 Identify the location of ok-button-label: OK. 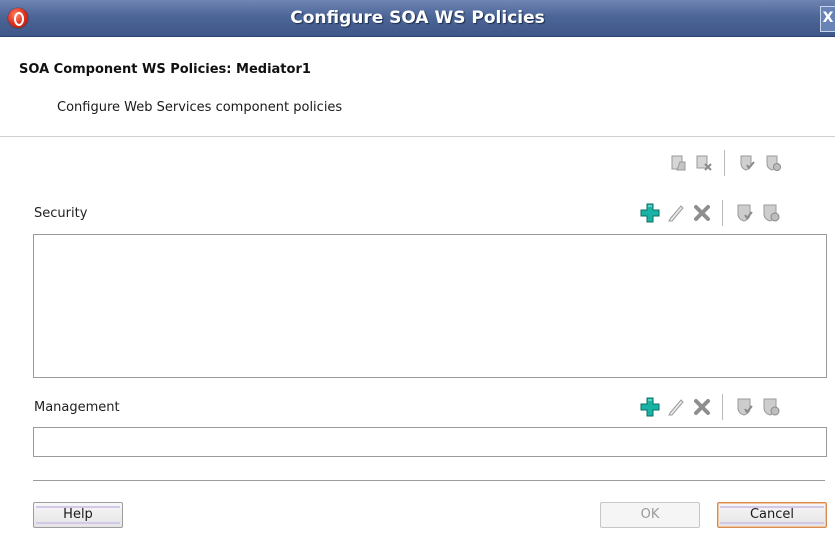
(650, 514).